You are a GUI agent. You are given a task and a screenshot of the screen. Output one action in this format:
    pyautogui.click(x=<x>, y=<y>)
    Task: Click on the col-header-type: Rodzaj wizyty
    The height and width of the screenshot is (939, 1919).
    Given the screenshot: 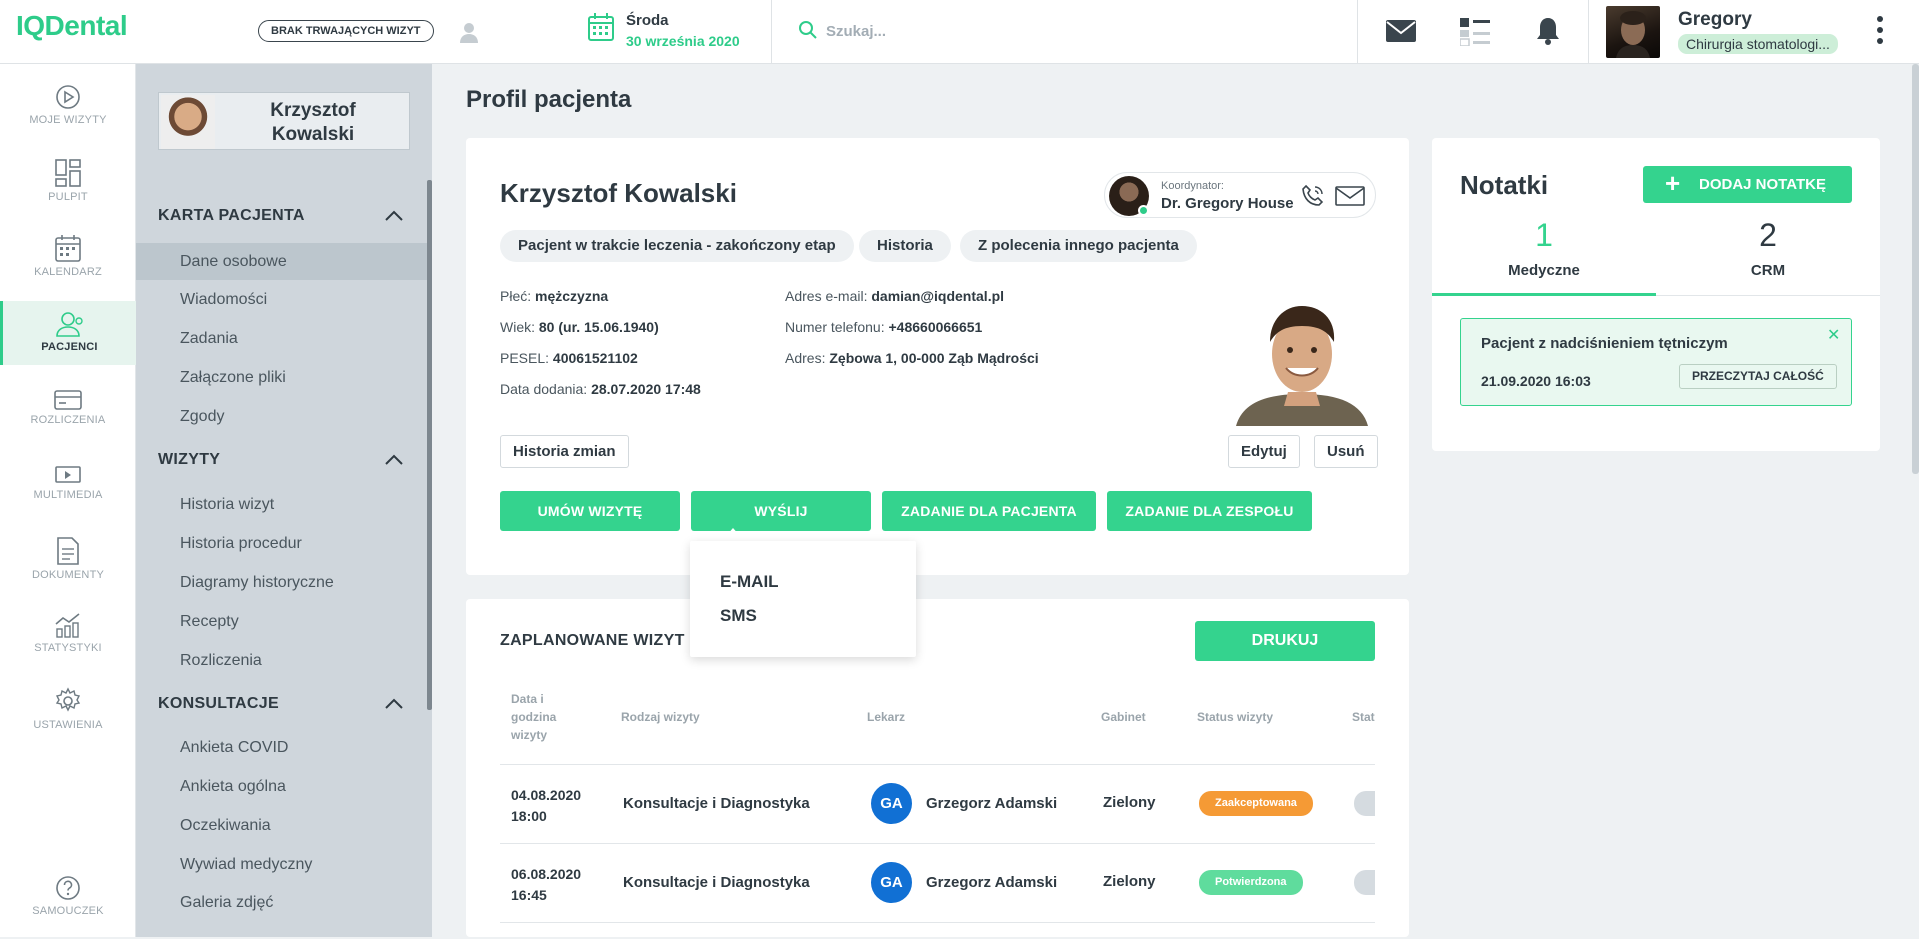 What is the action you would take?
    pyautogui.click(x=660, y=717)
    